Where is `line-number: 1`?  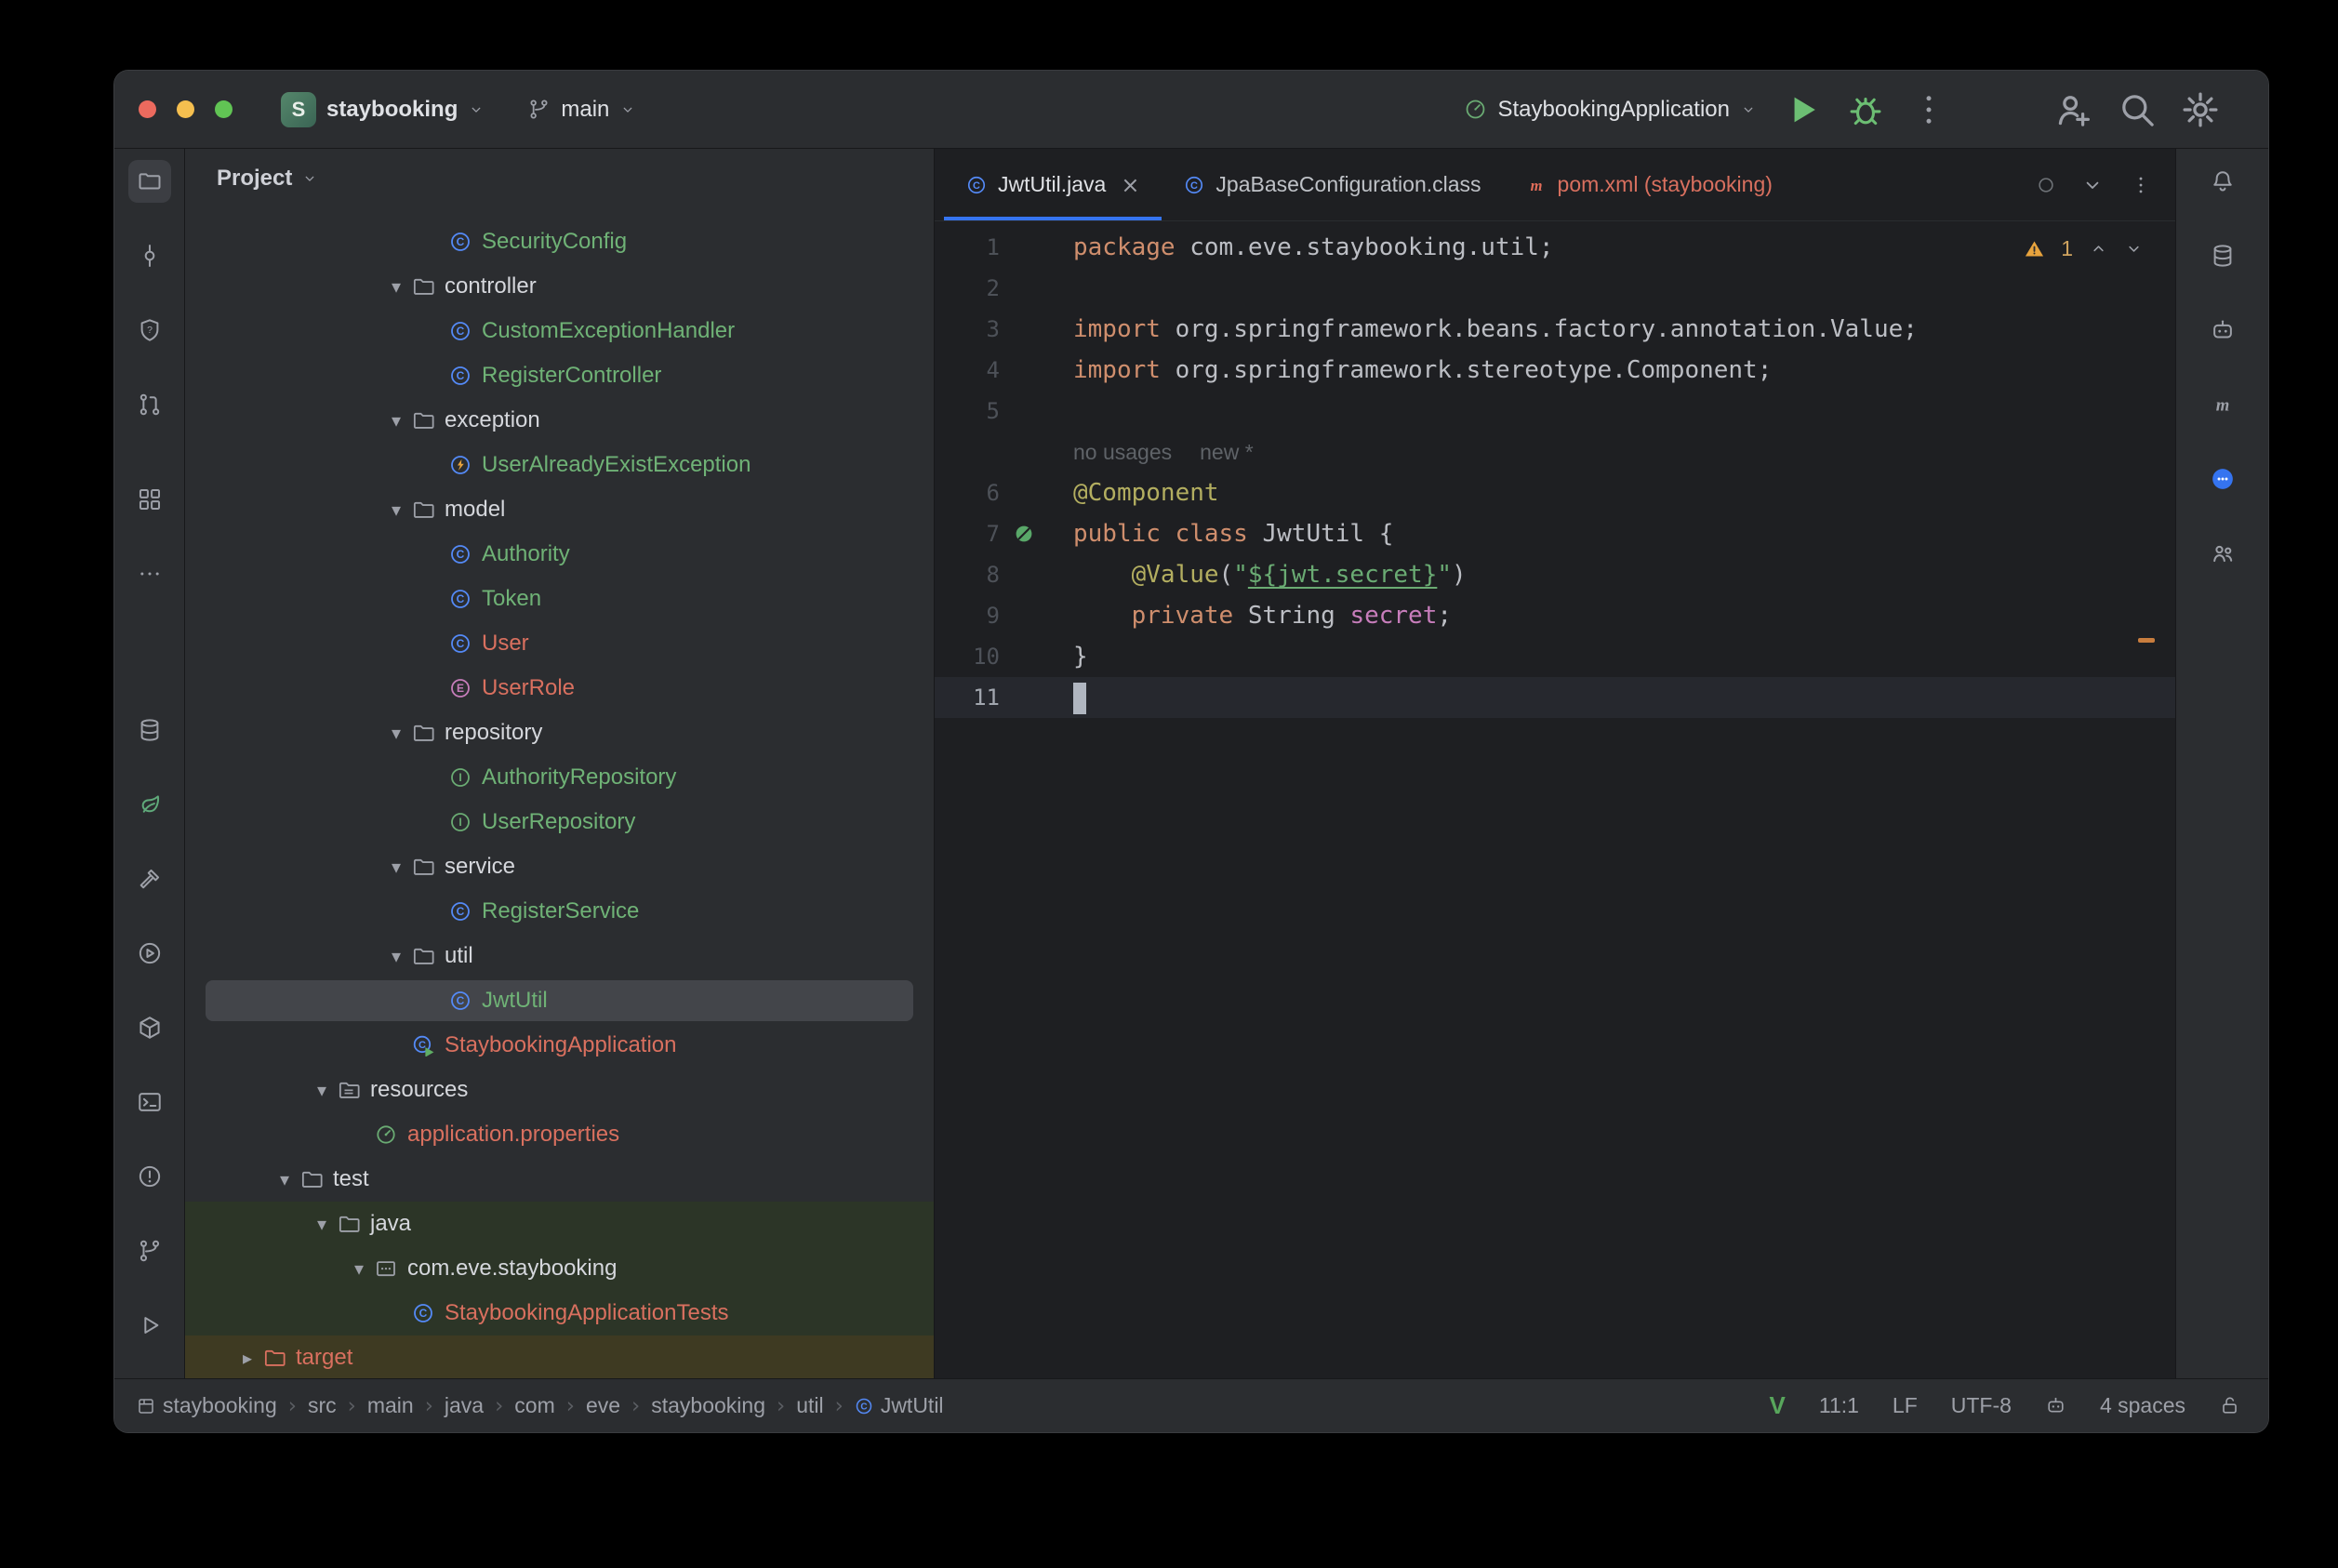 line-number: 1 is located at coordinates (967, 247).